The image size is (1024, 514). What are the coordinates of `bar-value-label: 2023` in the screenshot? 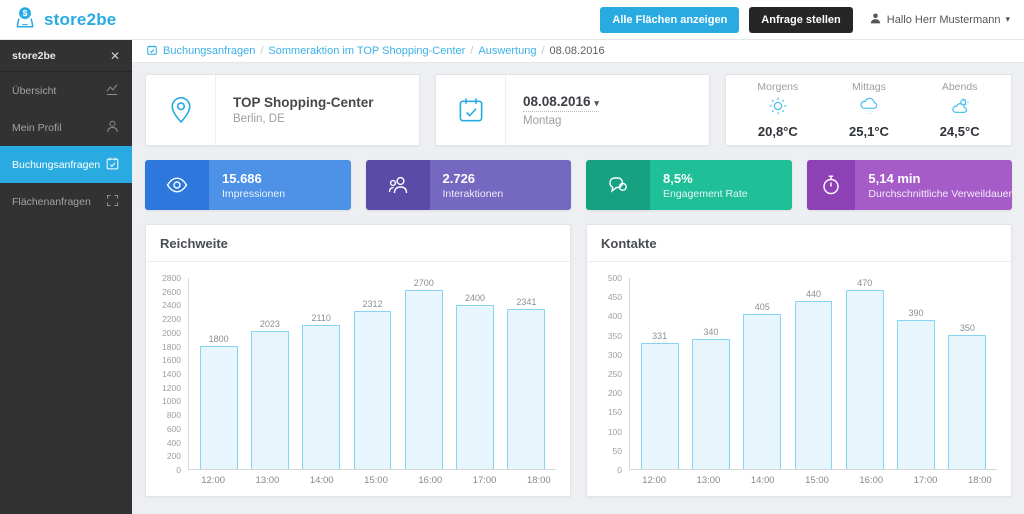 It's located at (269, 324).